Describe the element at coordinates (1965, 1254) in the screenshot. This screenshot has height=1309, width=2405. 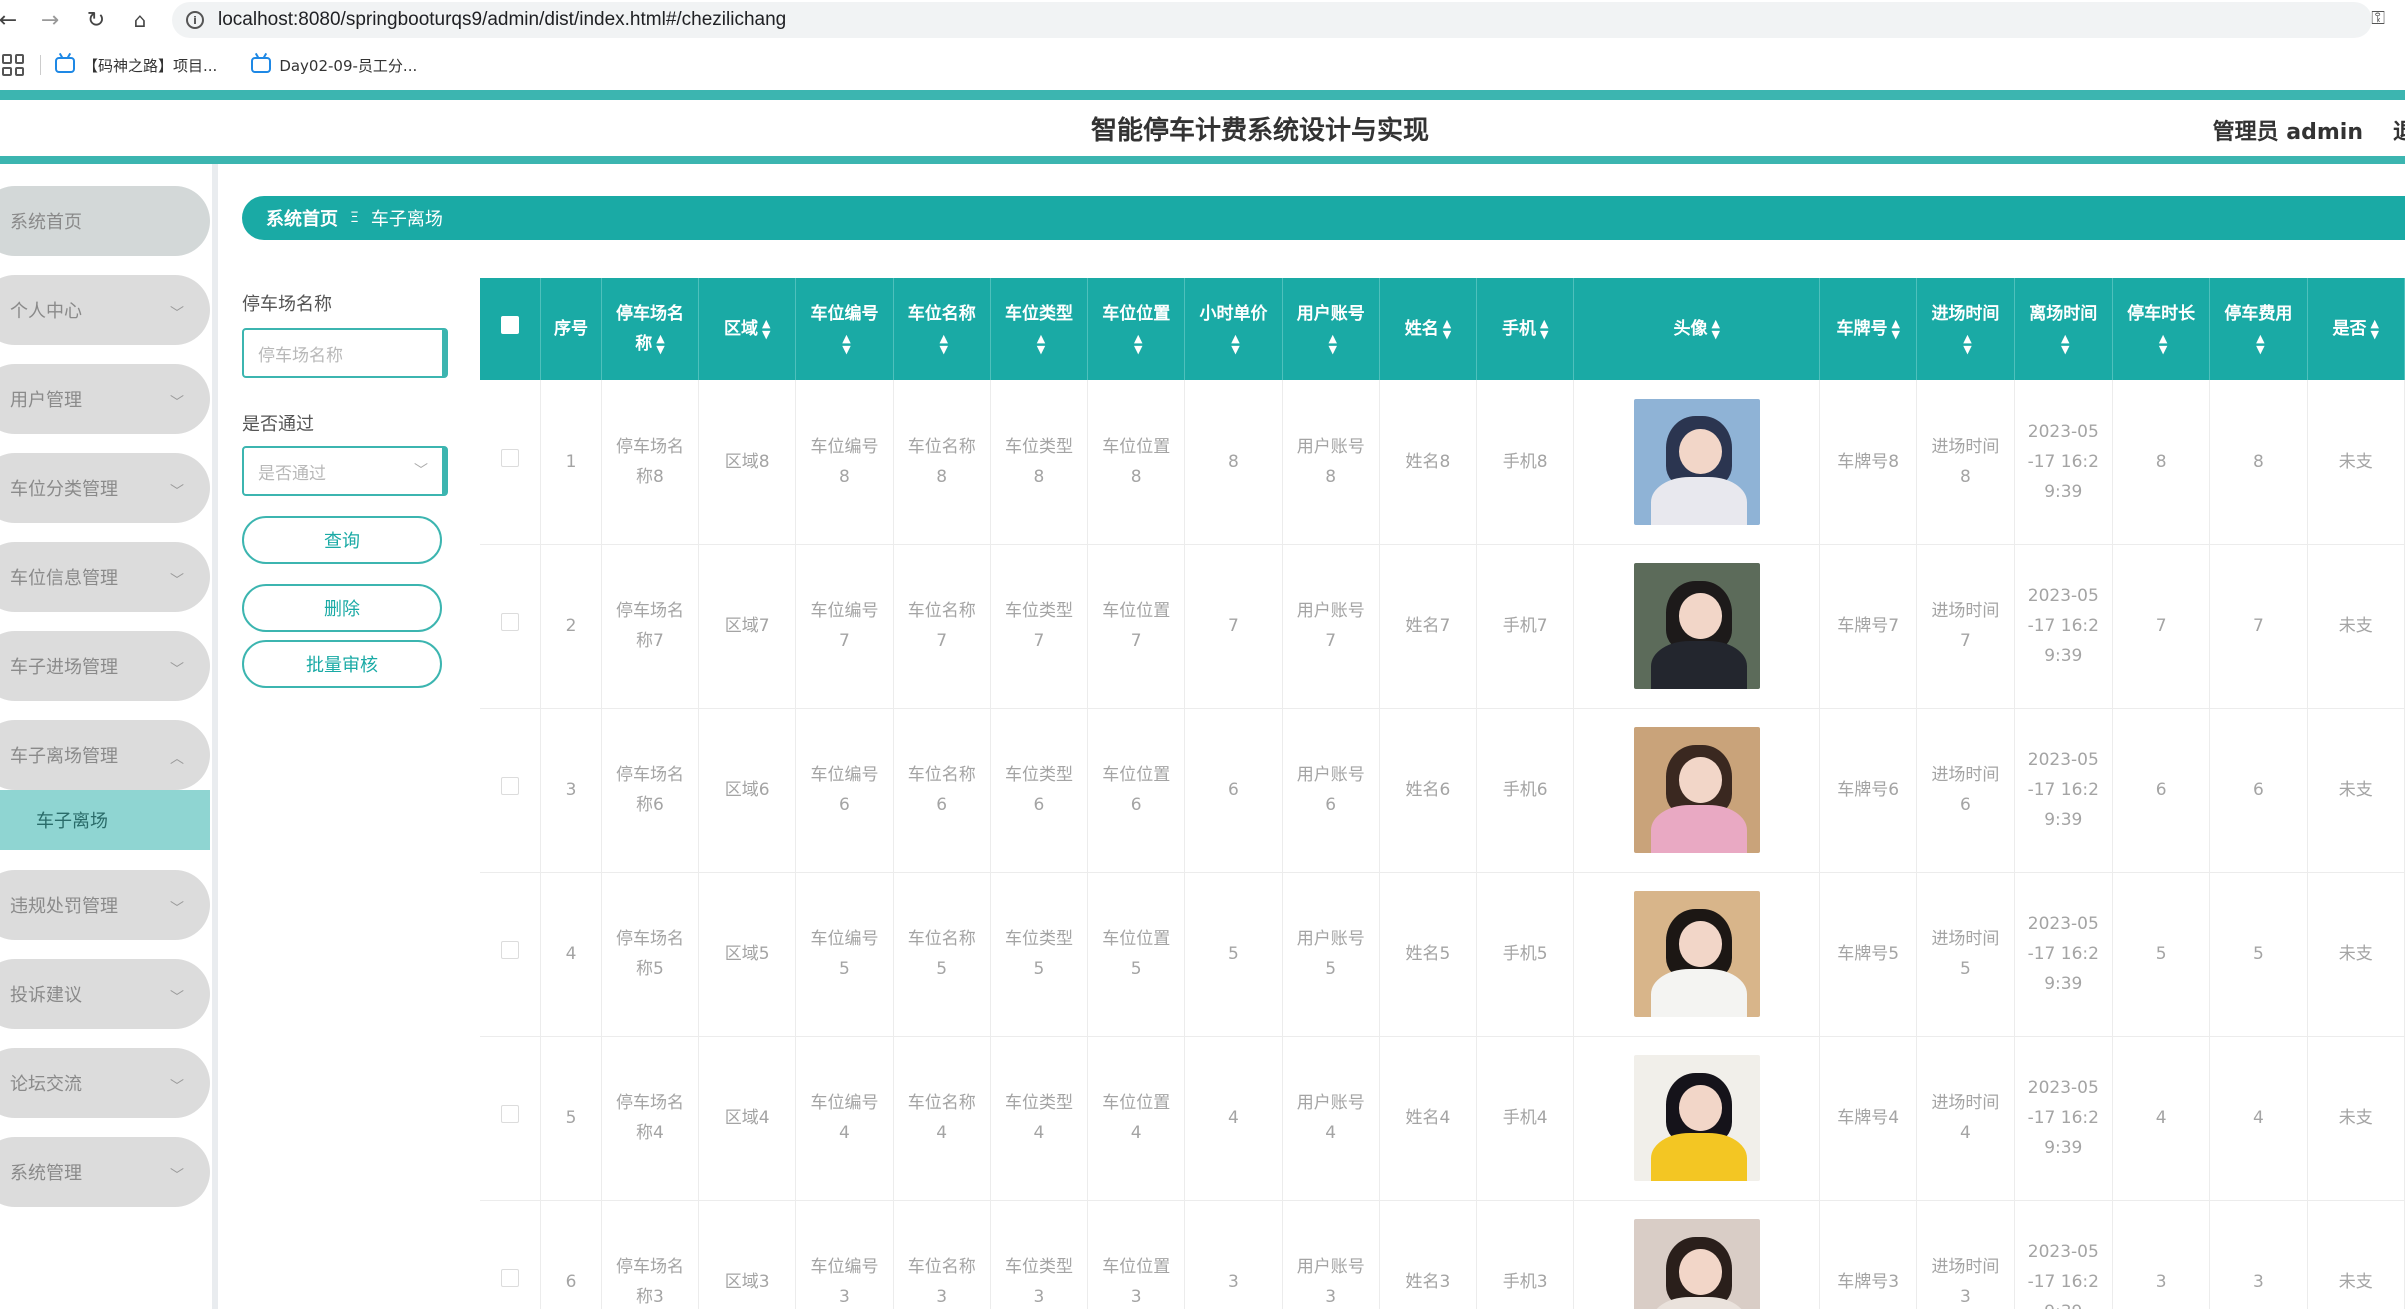
I see `cell-entry: 进场时间 3` at that location.